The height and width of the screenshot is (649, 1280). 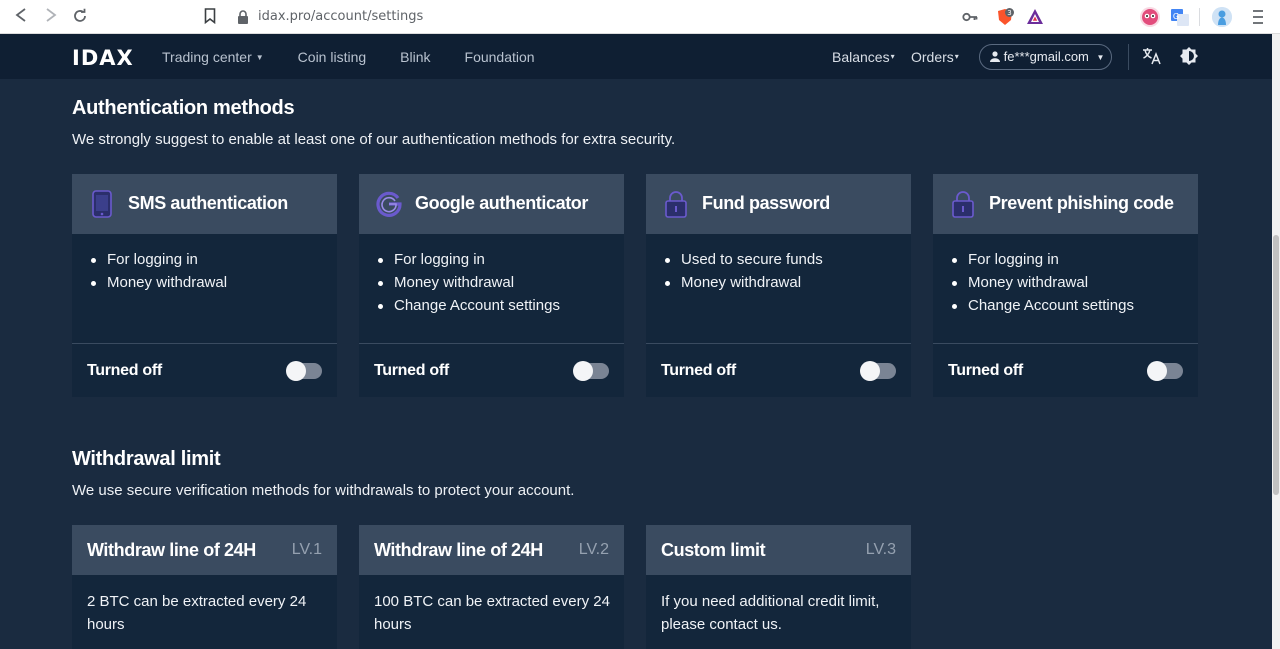 What do you see at coordinates (492, 613) in the screenshot?
I see `withdraw-card-text: 100 BTC can be extracted every 24 hours` at bounding box center [492, 613].